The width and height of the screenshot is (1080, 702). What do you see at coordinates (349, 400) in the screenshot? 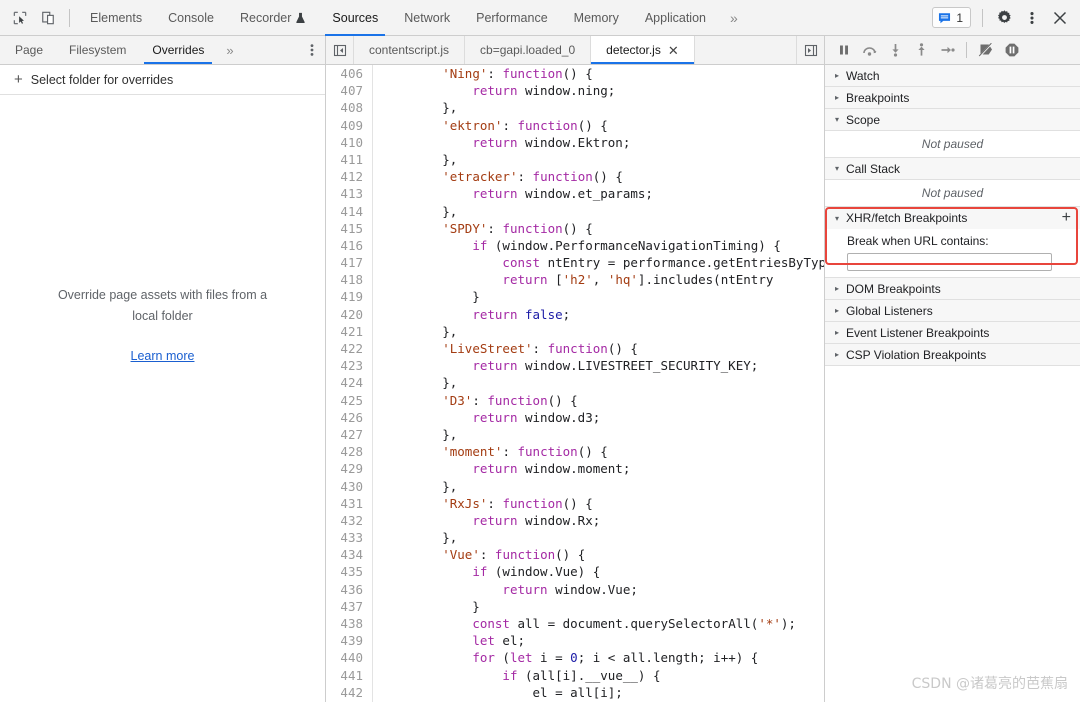
I see `line-number: 425` at bounding box center [349, 400].